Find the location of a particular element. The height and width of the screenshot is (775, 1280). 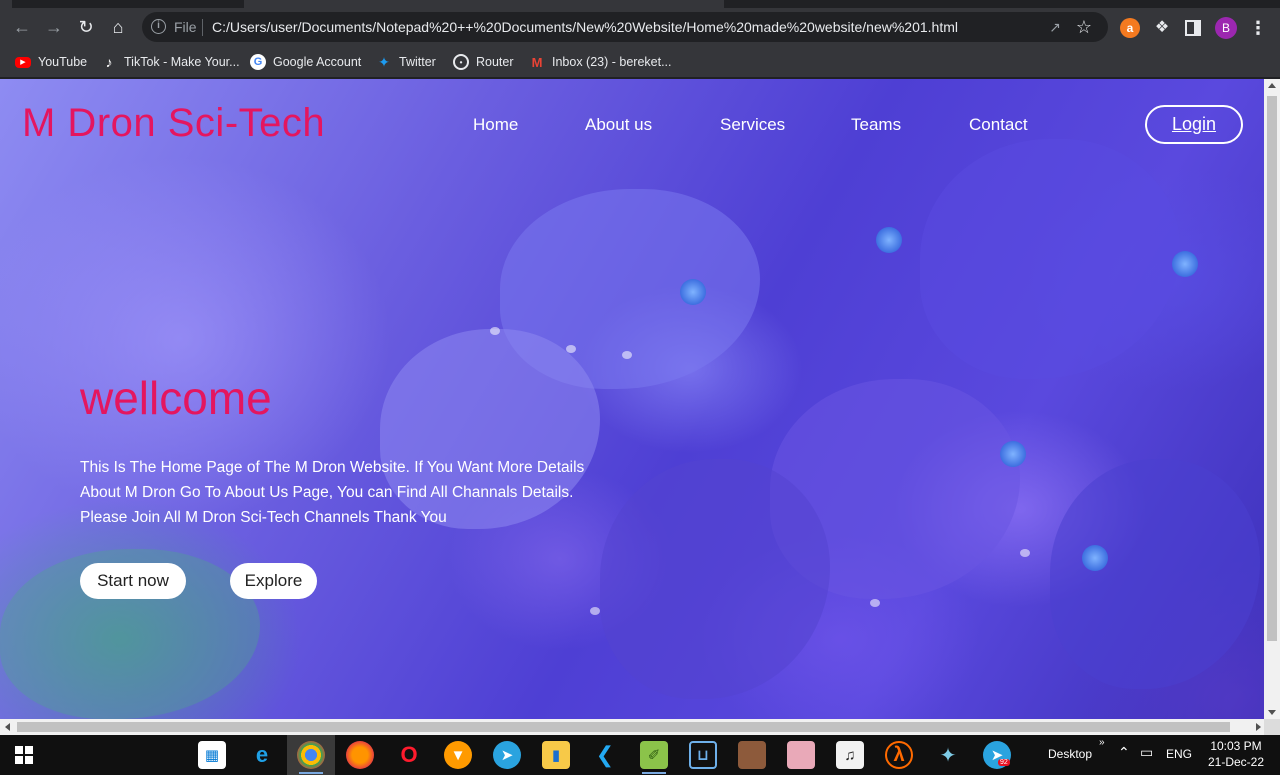

nav-about-us: About us is located at coordinates (618, 125).